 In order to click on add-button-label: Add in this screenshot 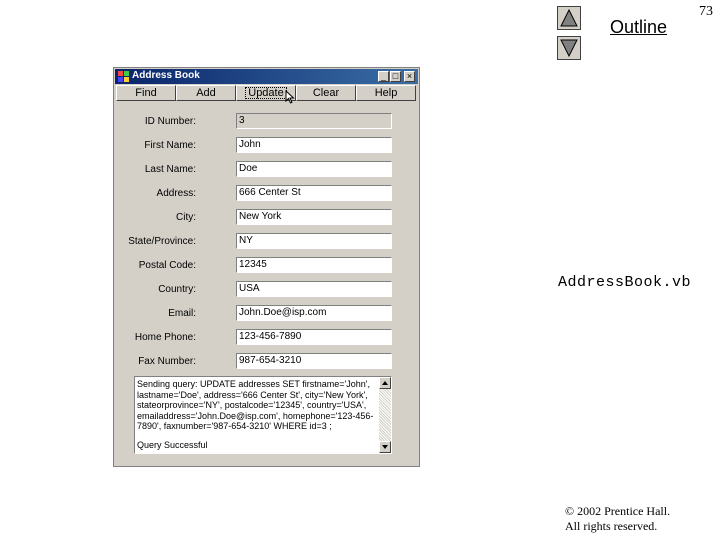, I will do `click(206, 93)`.